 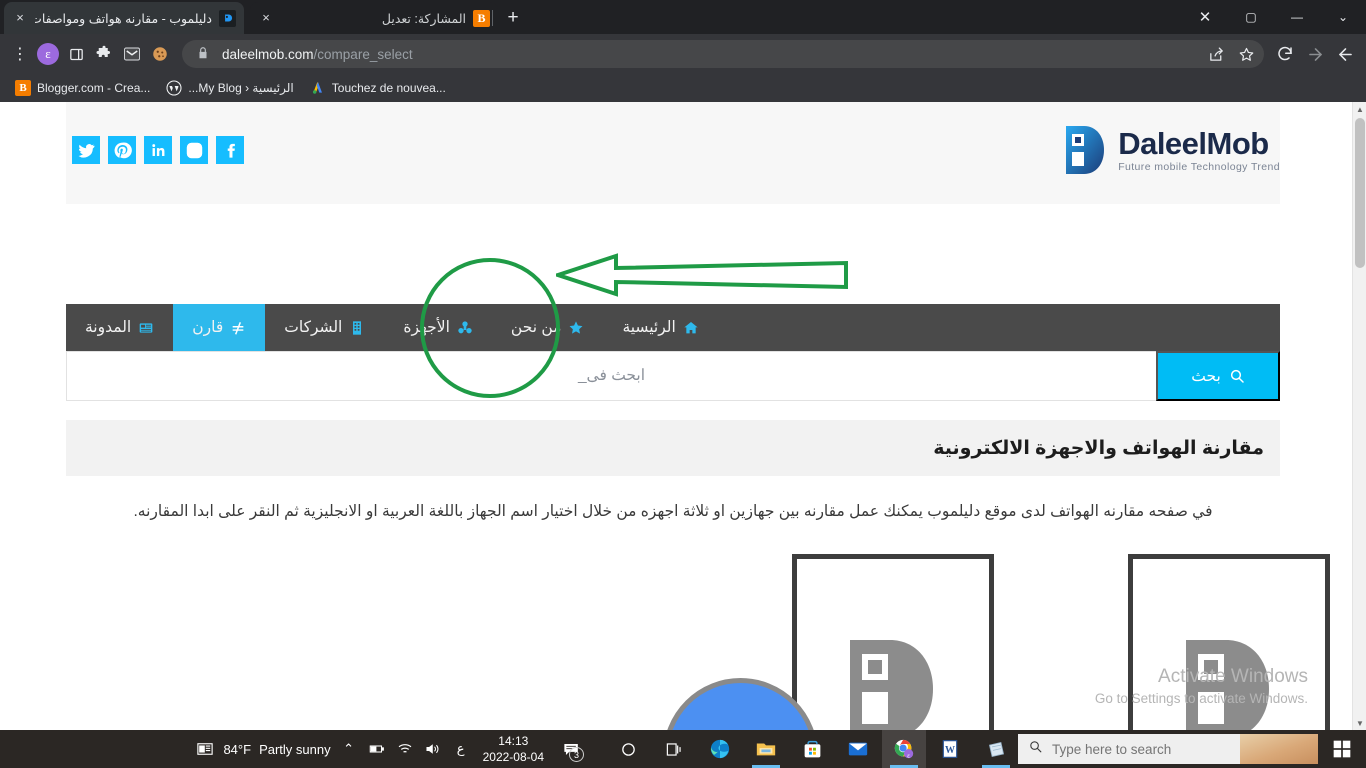 What do you see at coordinates (513, 749) in the screenshot?
I see `clock: 14:13 2022-08-04` at bounding box center [513, 749].